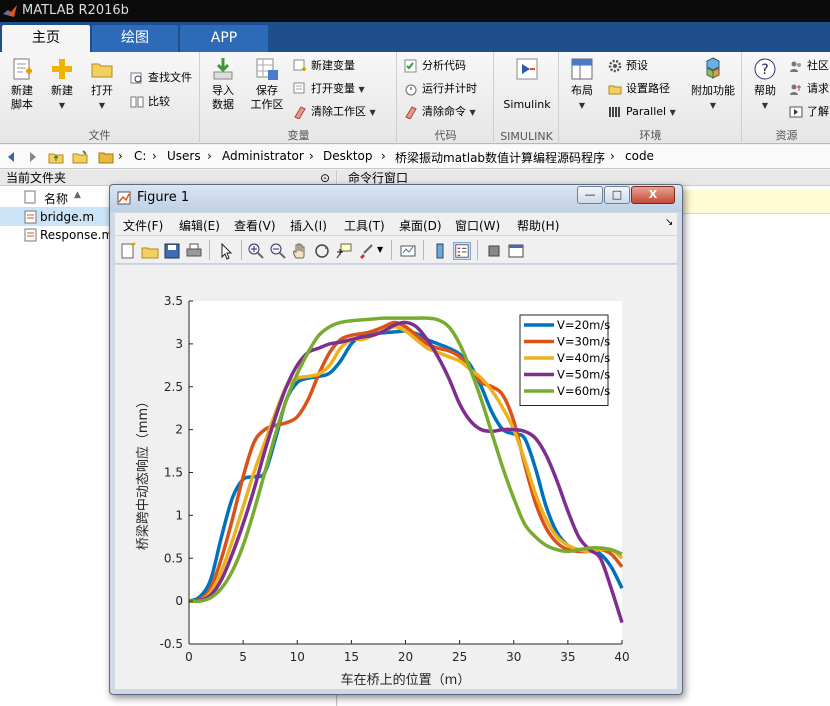 The height and width of the screenshot is (706, 830). Describe the element at coordinates (459, 657) in the screenshot. I see `x-tick-label: 25` at that location.